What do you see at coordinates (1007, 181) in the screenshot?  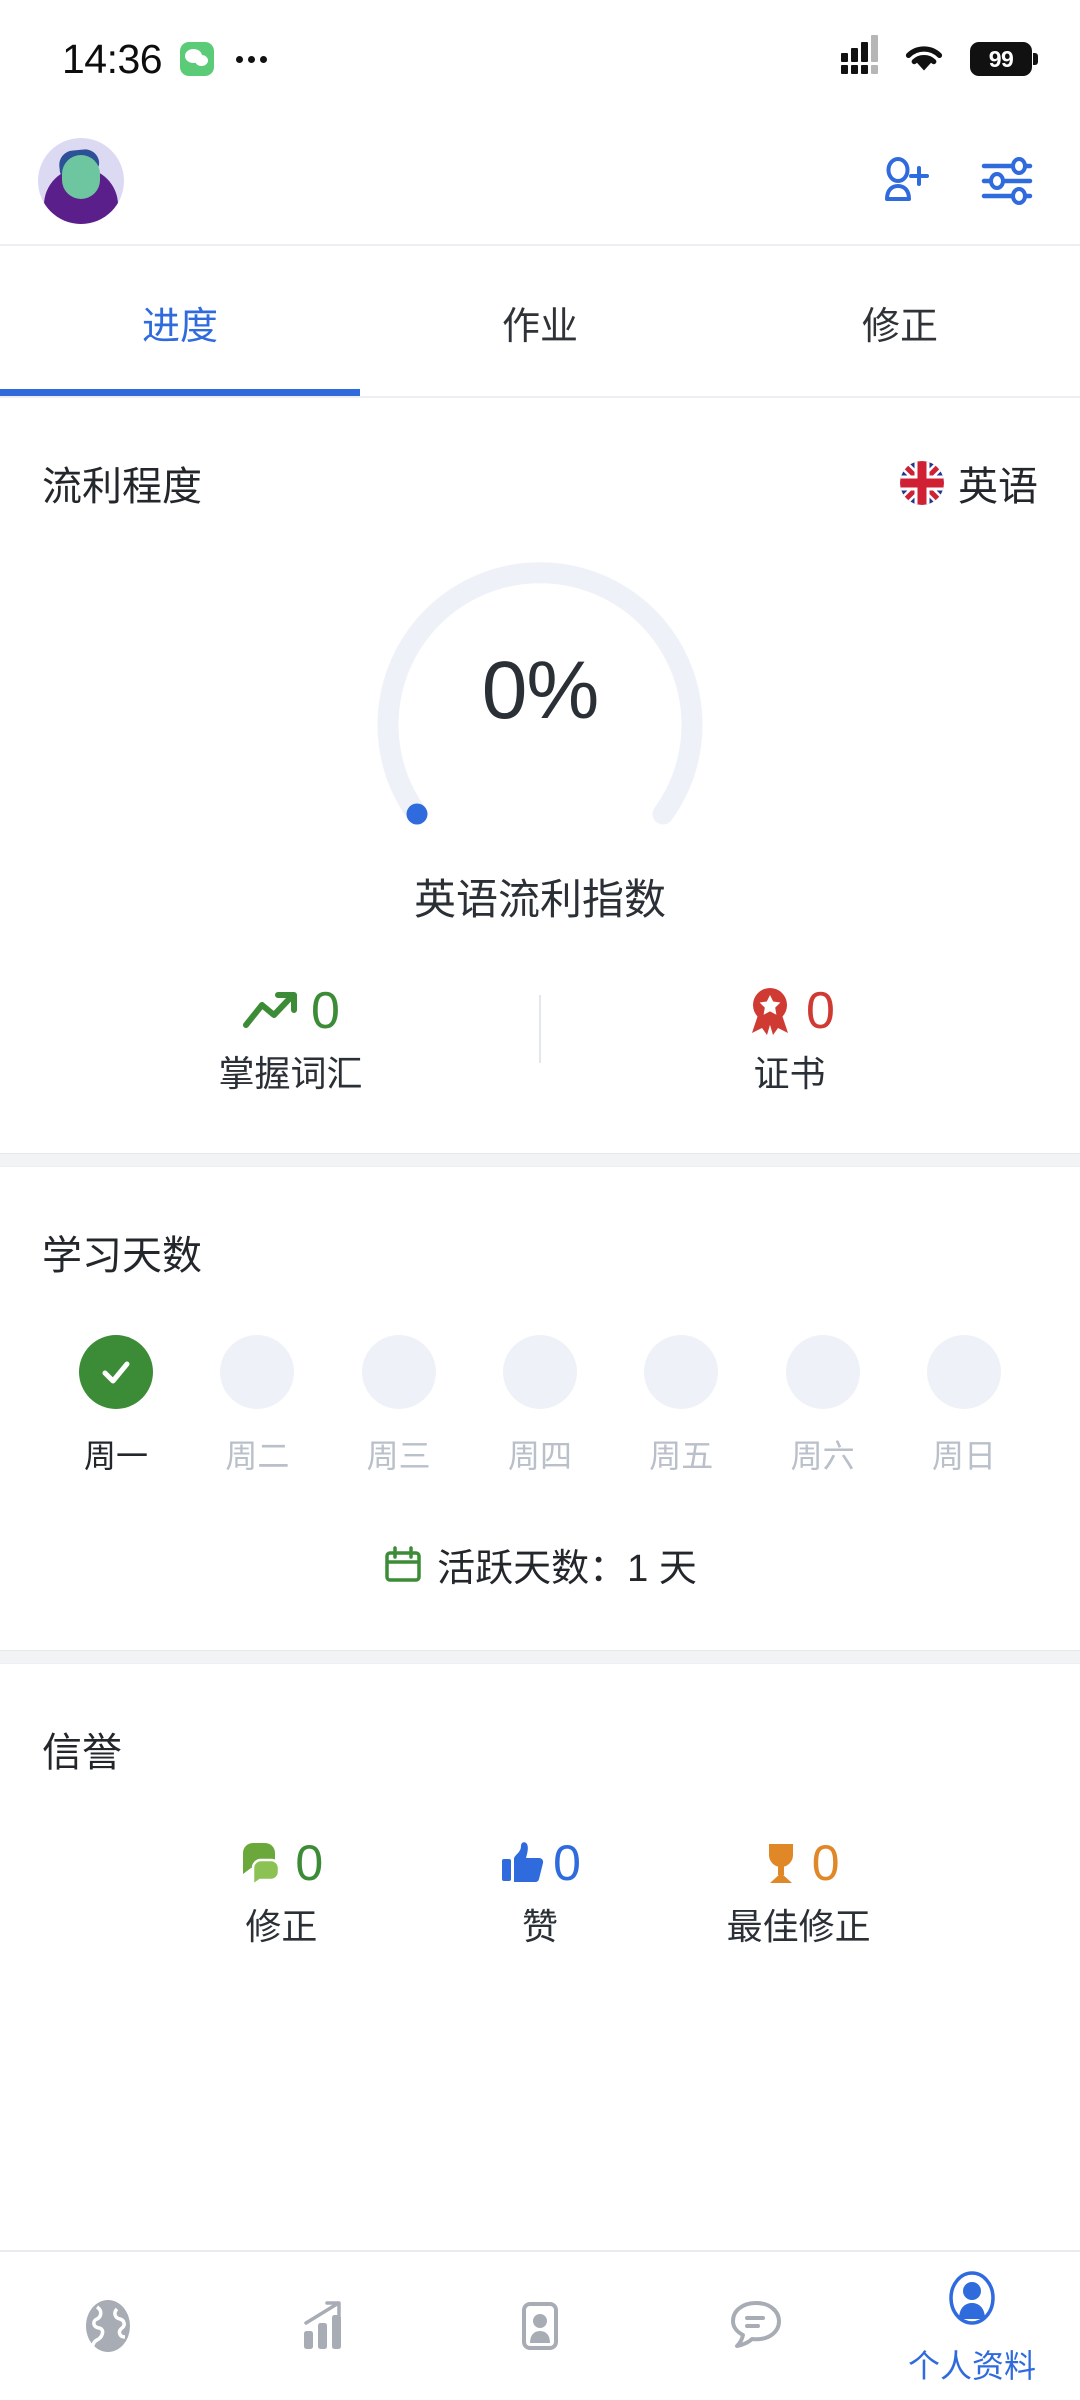 I see `settings-sliders-icon` at bounding box center [1007, 181].